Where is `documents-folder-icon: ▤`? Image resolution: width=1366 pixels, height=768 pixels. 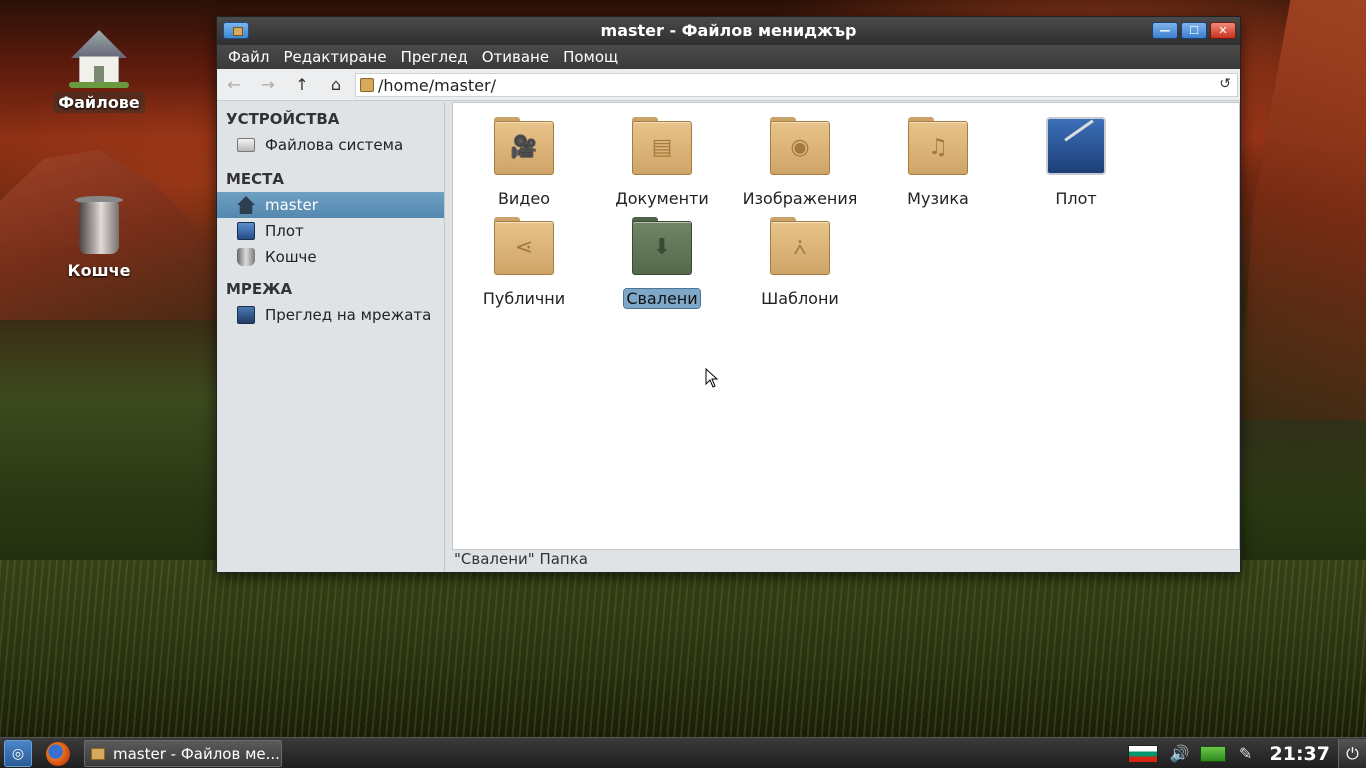 documents-folder-icon: ▤ is located at coordinates (662, 146).